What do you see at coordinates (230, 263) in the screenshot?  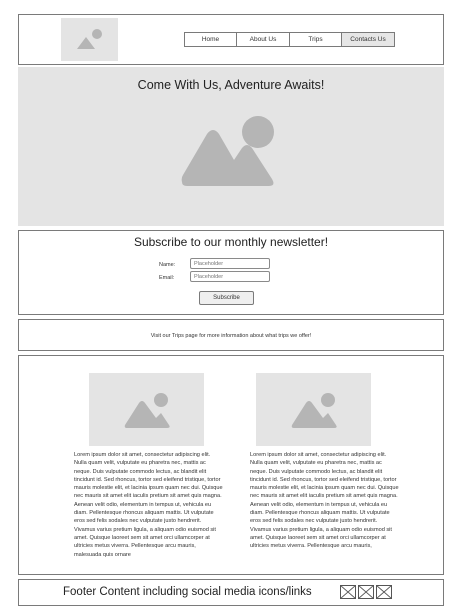 I see `name-input` at bounding box center [230, 263].